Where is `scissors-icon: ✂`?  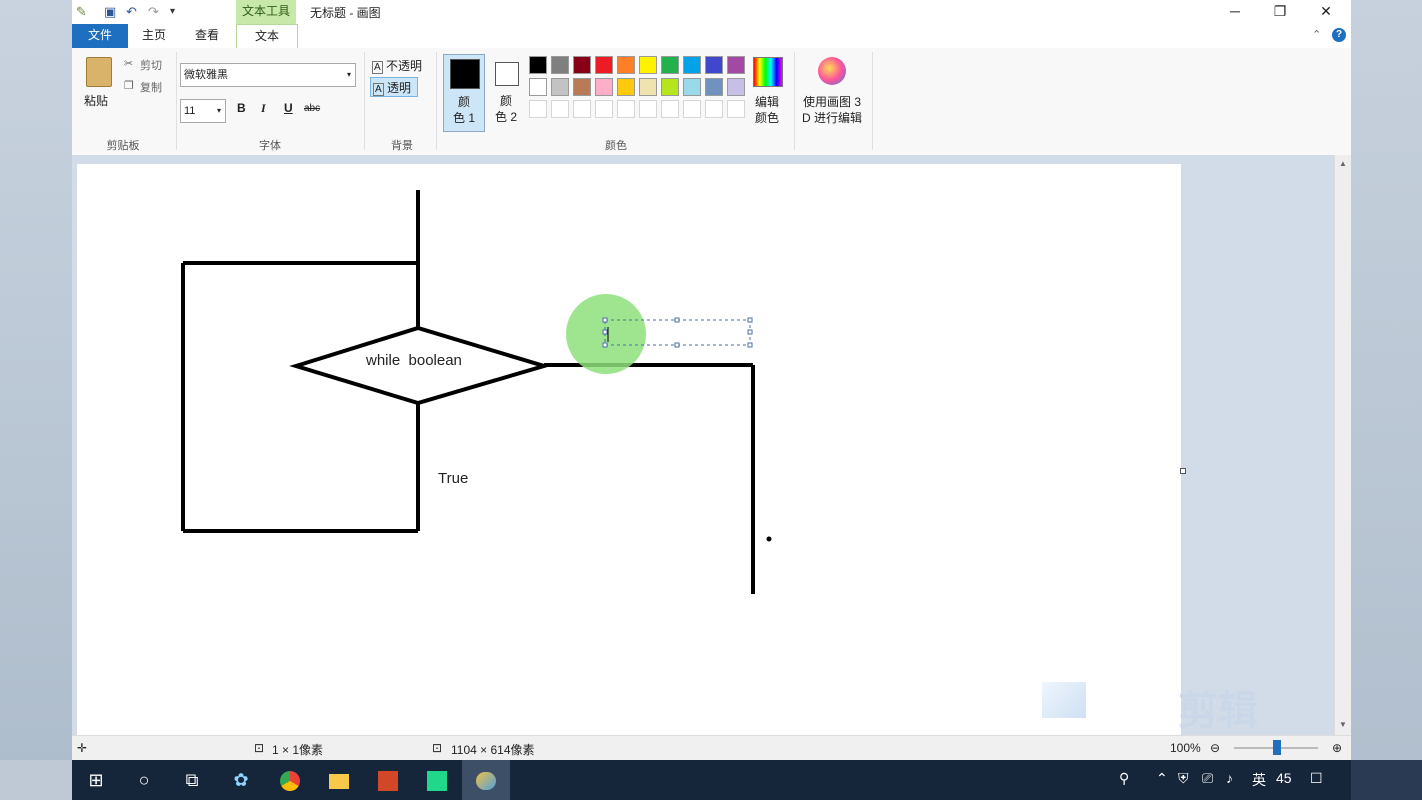 scissors-icon: ✂ is located at coordinates (128, 63).